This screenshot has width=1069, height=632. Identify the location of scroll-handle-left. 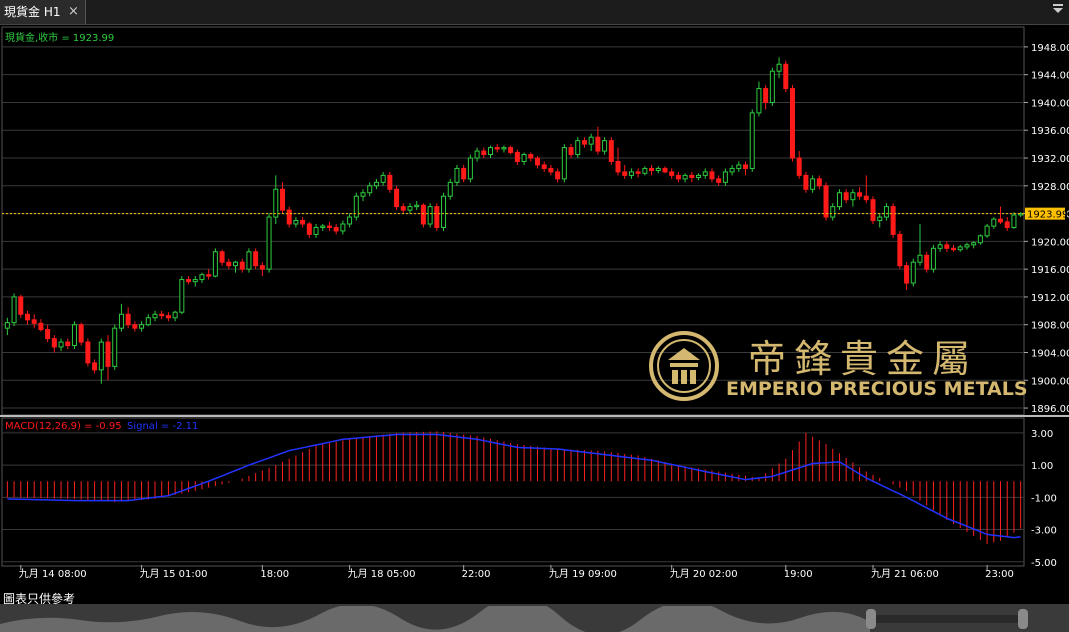
(871, 619).